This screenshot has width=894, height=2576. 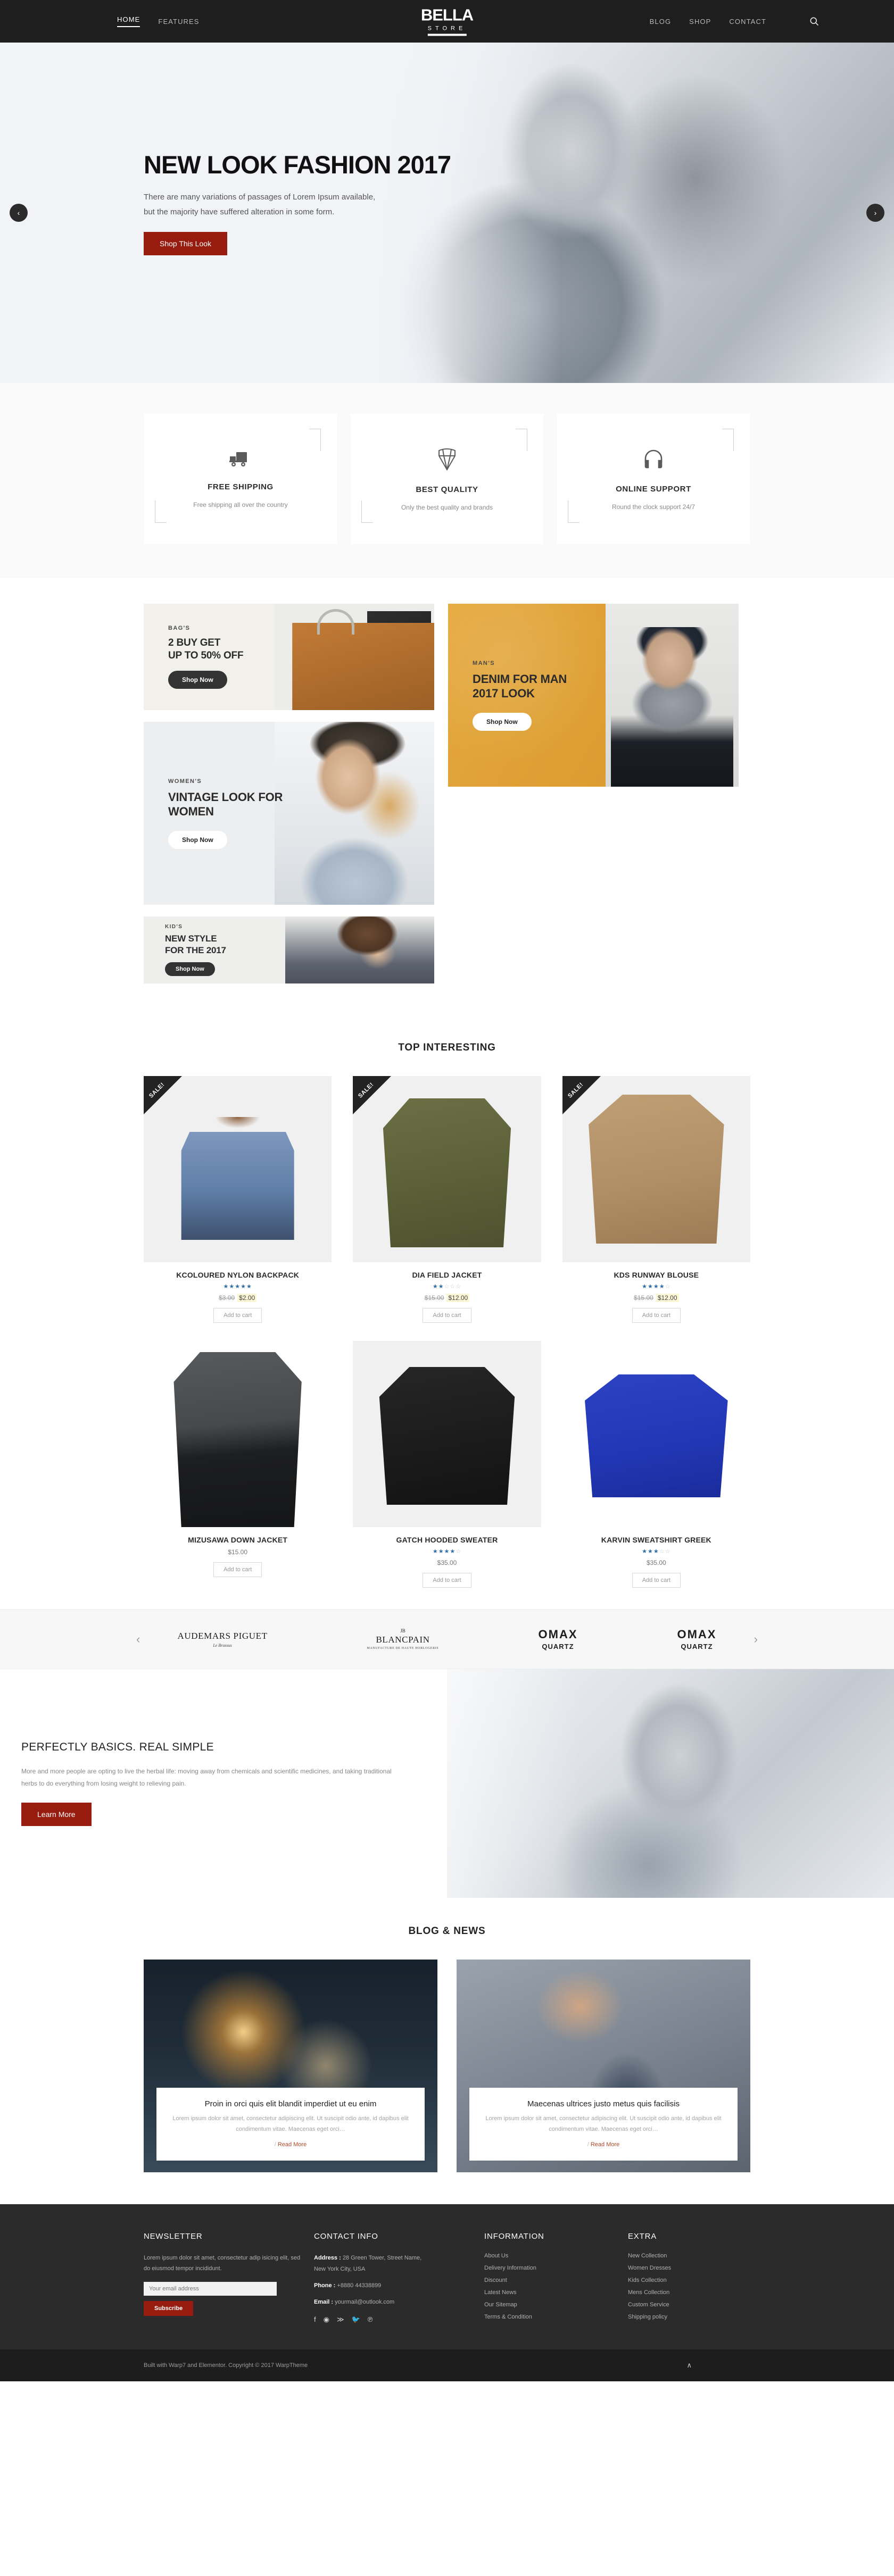 What do you see at coordinates (241, 486) in the screenshot?
I see `service-title: FREE SHIPPING` at bounding box center [241, 486].